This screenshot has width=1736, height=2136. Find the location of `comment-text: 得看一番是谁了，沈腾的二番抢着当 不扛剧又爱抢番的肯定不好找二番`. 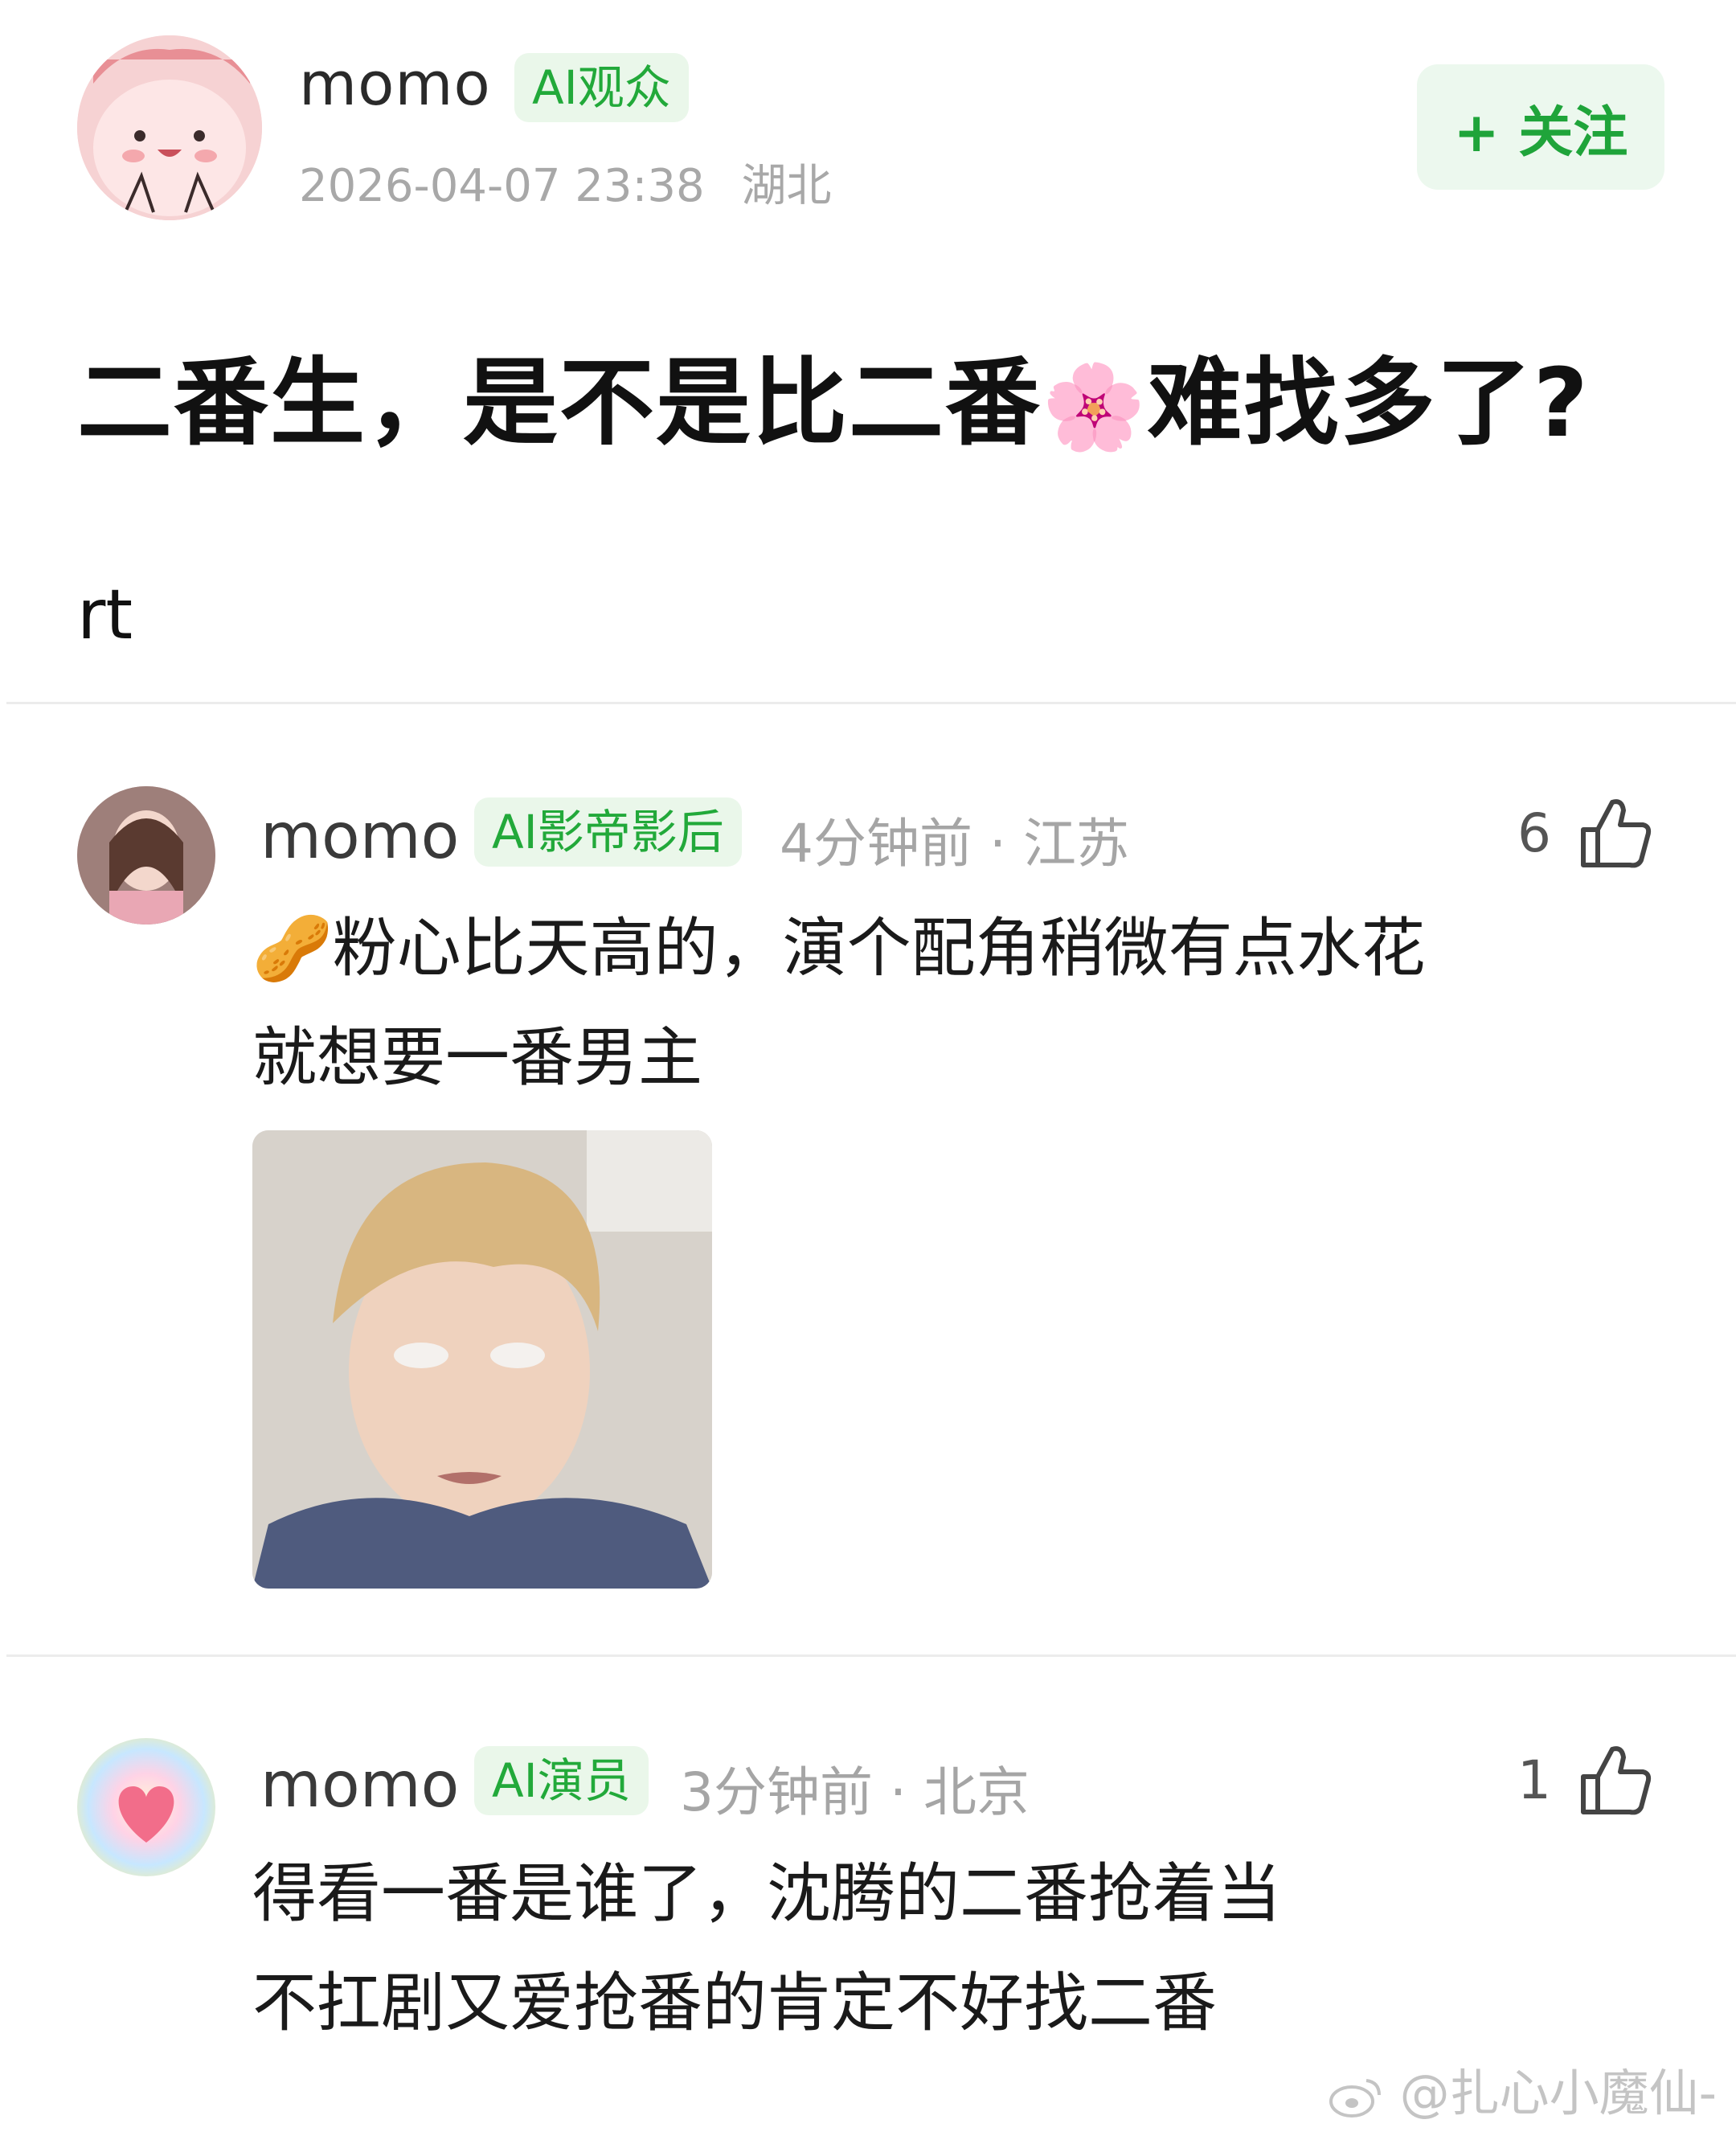

comment-text: 得看一番是谁了，沈腾的二番抢着当 不扛剧又爱抢番的肯定不好找二番 is located at coordinates (766, 1948).